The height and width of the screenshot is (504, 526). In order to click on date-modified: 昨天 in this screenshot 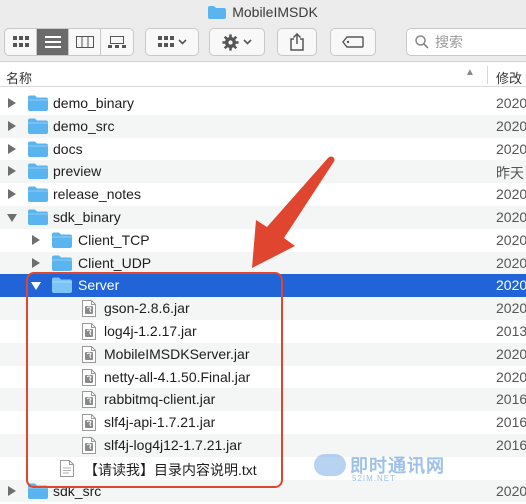, I will do `click(510, 173)`.